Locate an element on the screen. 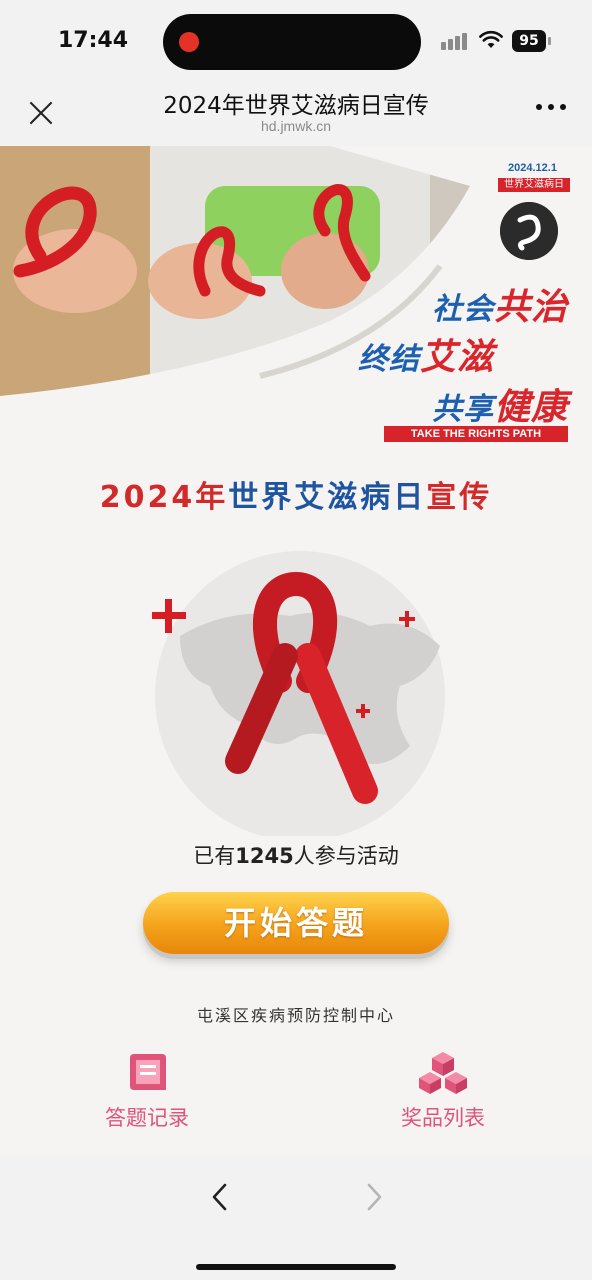  page-url: hd.jmwk.cn is located at coordinates (296, 126).